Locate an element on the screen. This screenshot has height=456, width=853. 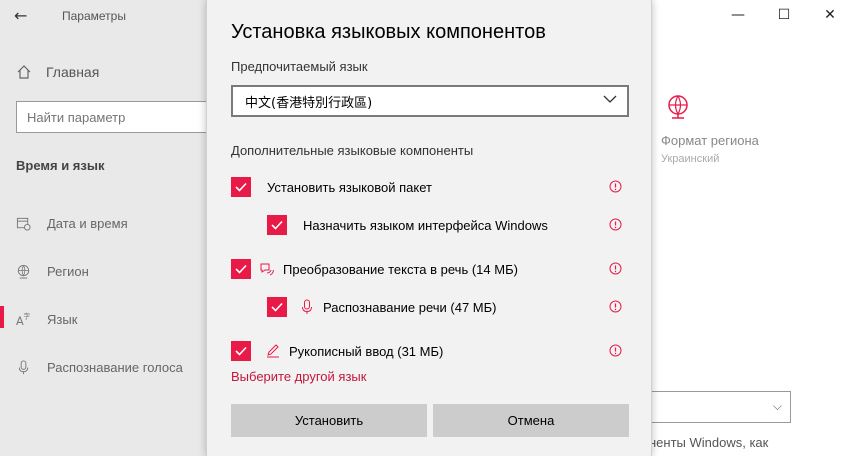
sidebar-item-datetime: Дата и время is located at coordinates (72, 223).